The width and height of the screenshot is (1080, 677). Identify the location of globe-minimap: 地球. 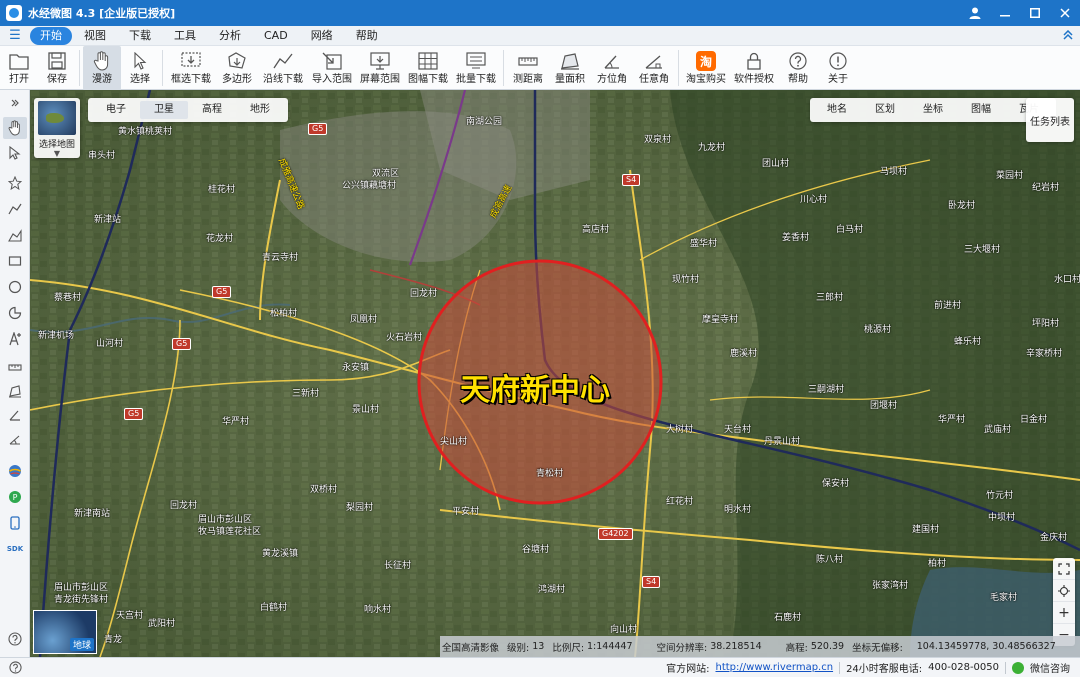
(65, 632).